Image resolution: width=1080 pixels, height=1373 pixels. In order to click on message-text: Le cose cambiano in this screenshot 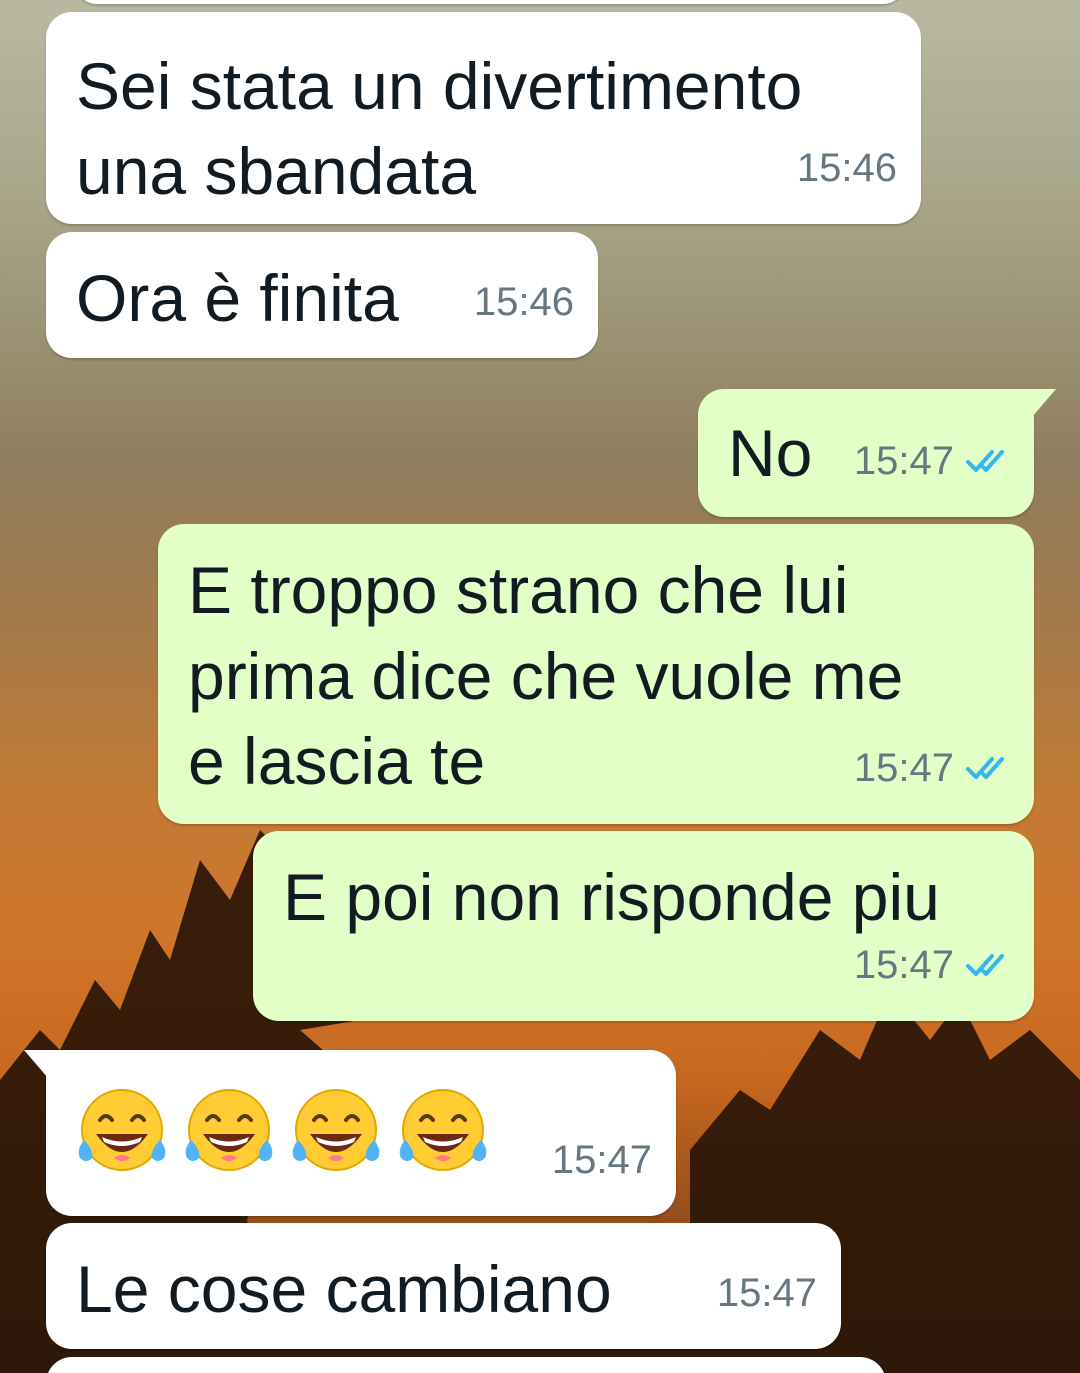, I will do `click(344, 1289)`.